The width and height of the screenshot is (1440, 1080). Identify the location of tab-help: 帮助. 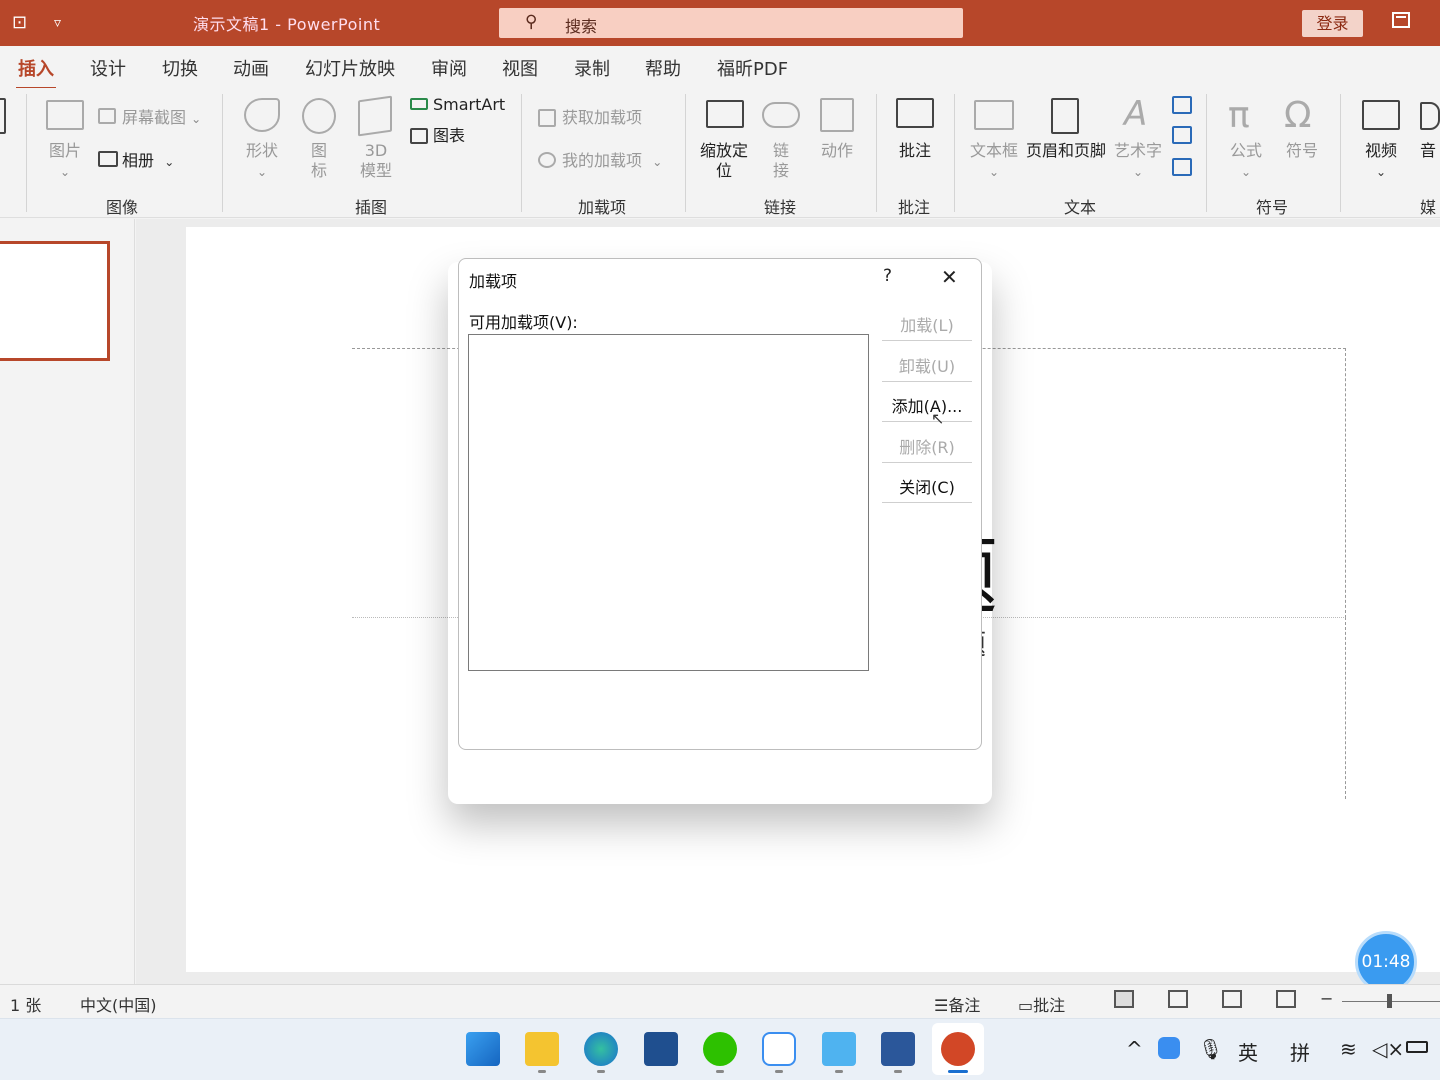
(663, 68).